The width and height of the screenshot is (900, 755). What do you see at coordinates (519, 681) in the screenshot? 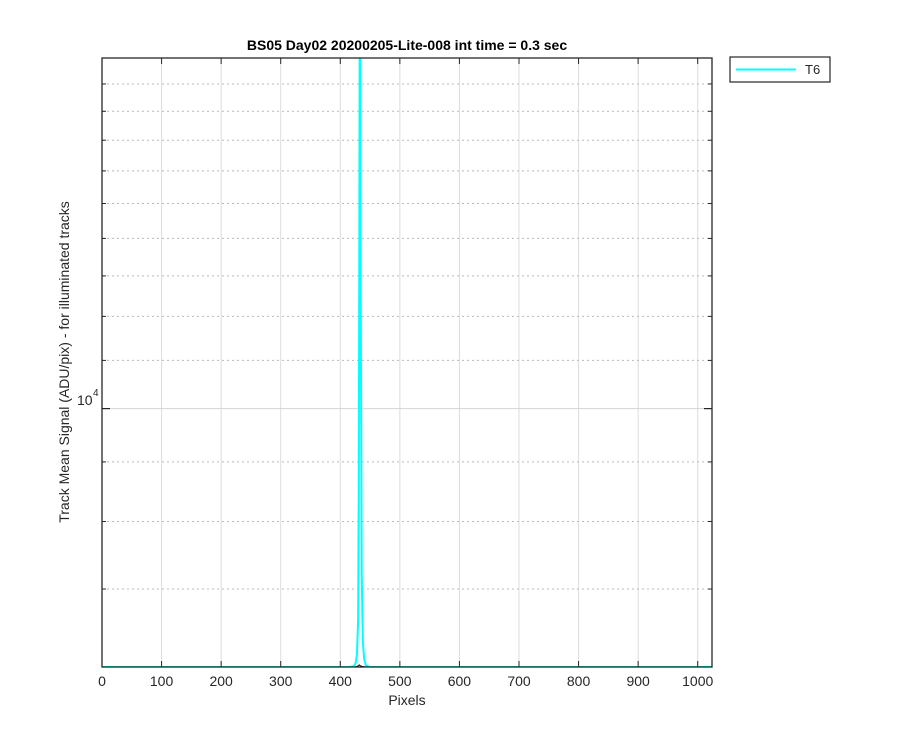
I see `x-tick-label: 700` at bounding box center [519, 681].